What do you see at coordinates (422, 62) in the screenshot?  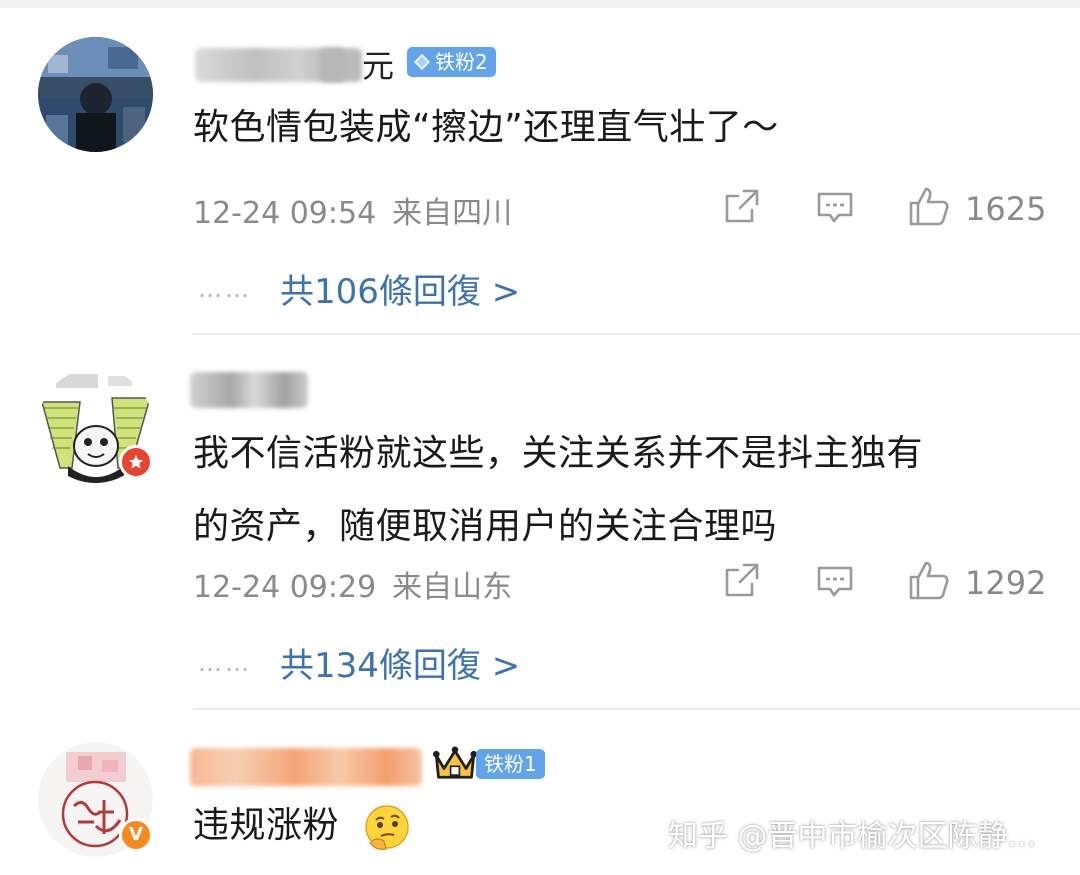 I see `diamond-icon` at bounding box center [422, 62].